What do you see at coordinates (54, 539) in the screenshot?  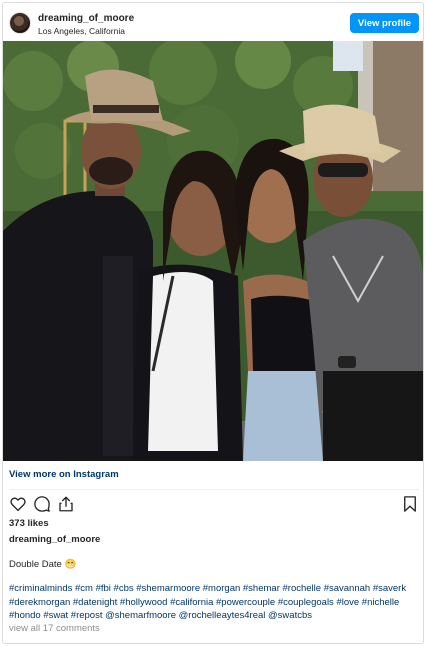 I see `caption-username: dreaming_of_moore` at bounding box center [54, 539].